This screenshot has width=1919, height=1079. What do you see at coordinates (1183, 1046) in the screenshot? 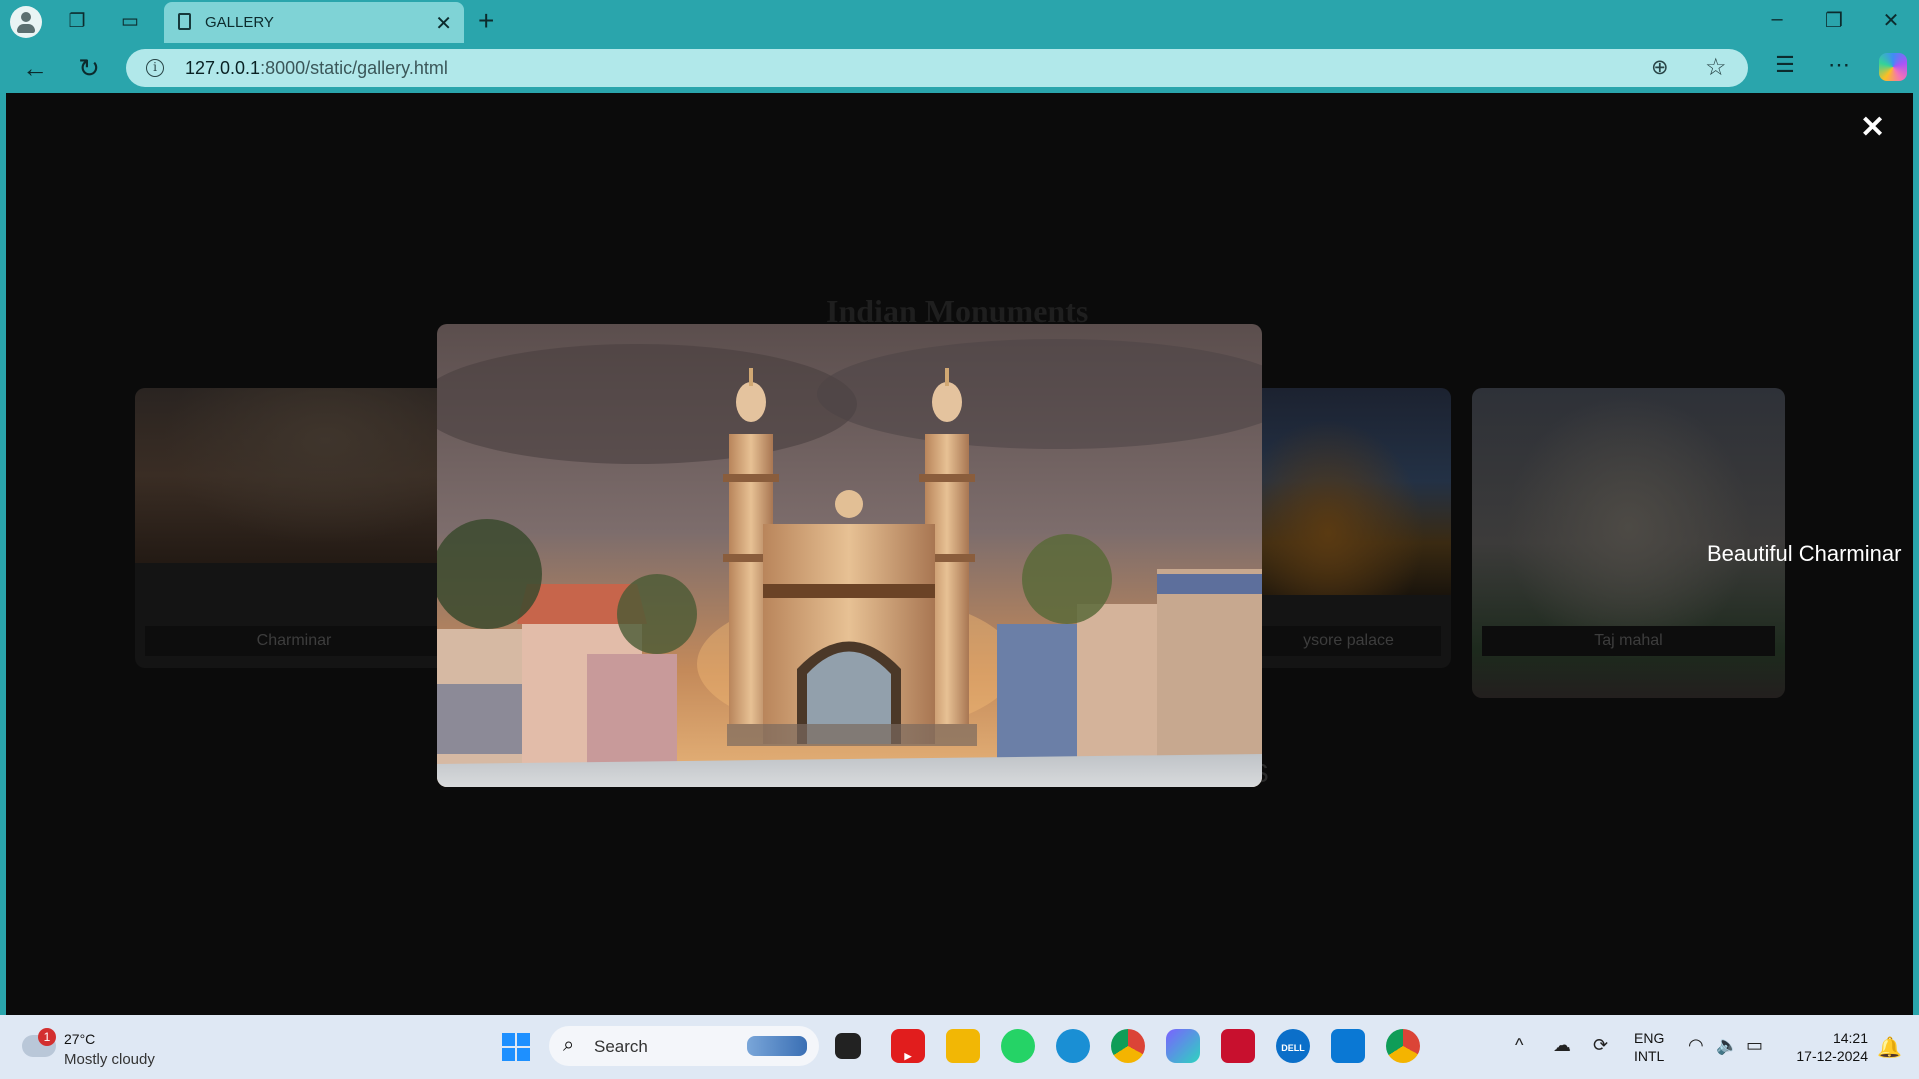
I see `copilot-app-icon` at bounding box center [1183, 1046].